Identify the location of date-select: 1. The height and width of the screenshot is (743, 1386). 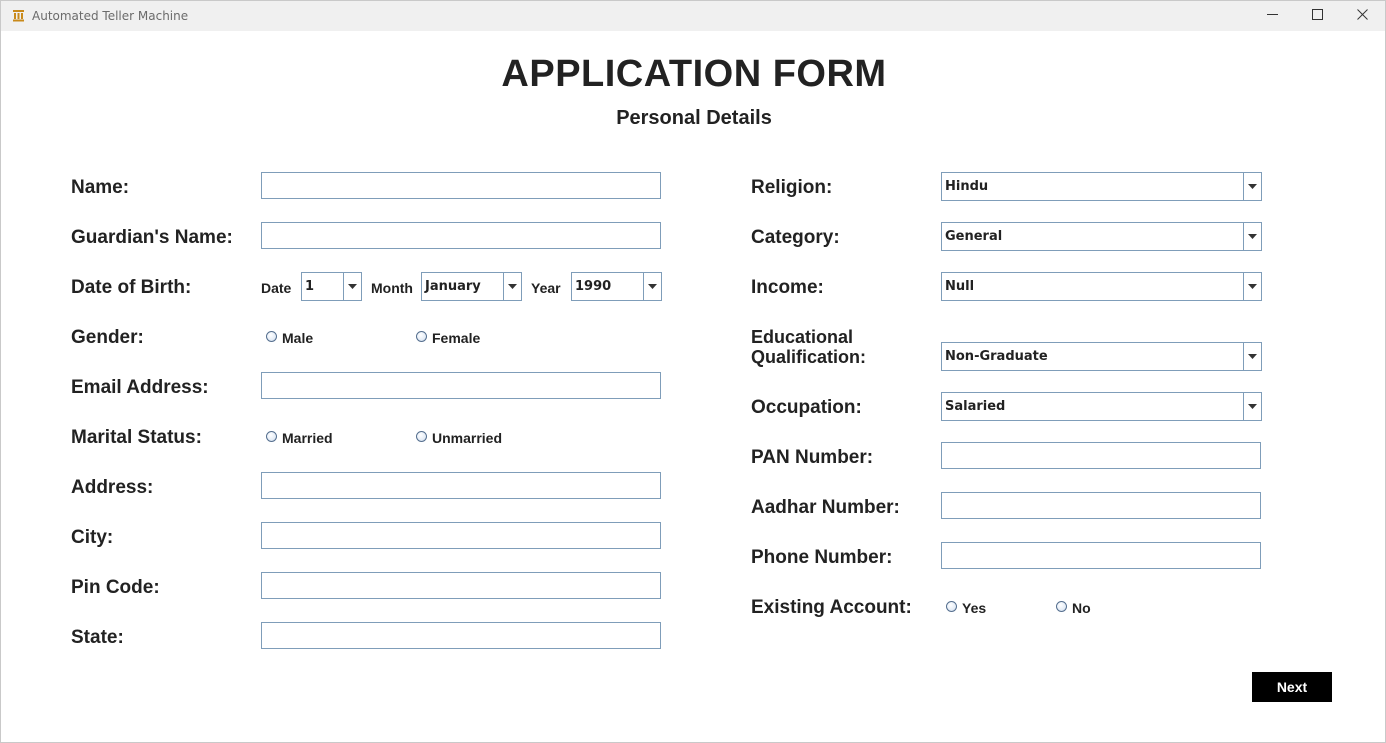
(331, 286).